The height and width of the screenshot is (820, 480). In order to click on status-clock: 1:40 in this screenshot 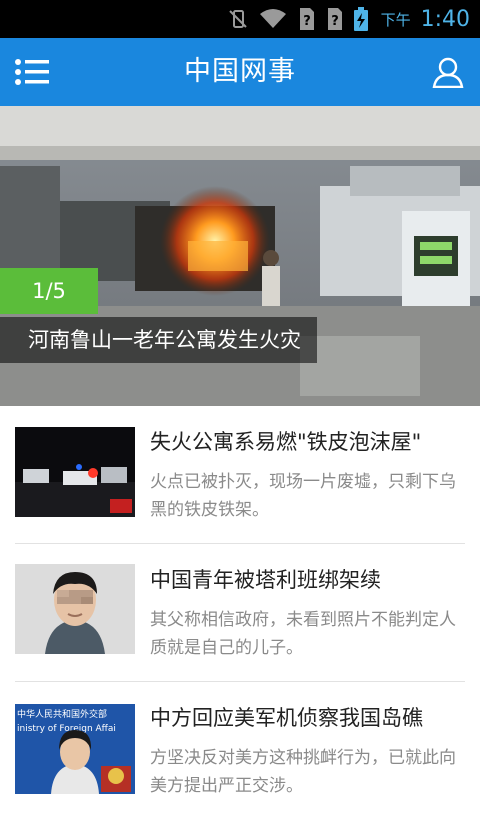, I will do `click(445, 19)`.